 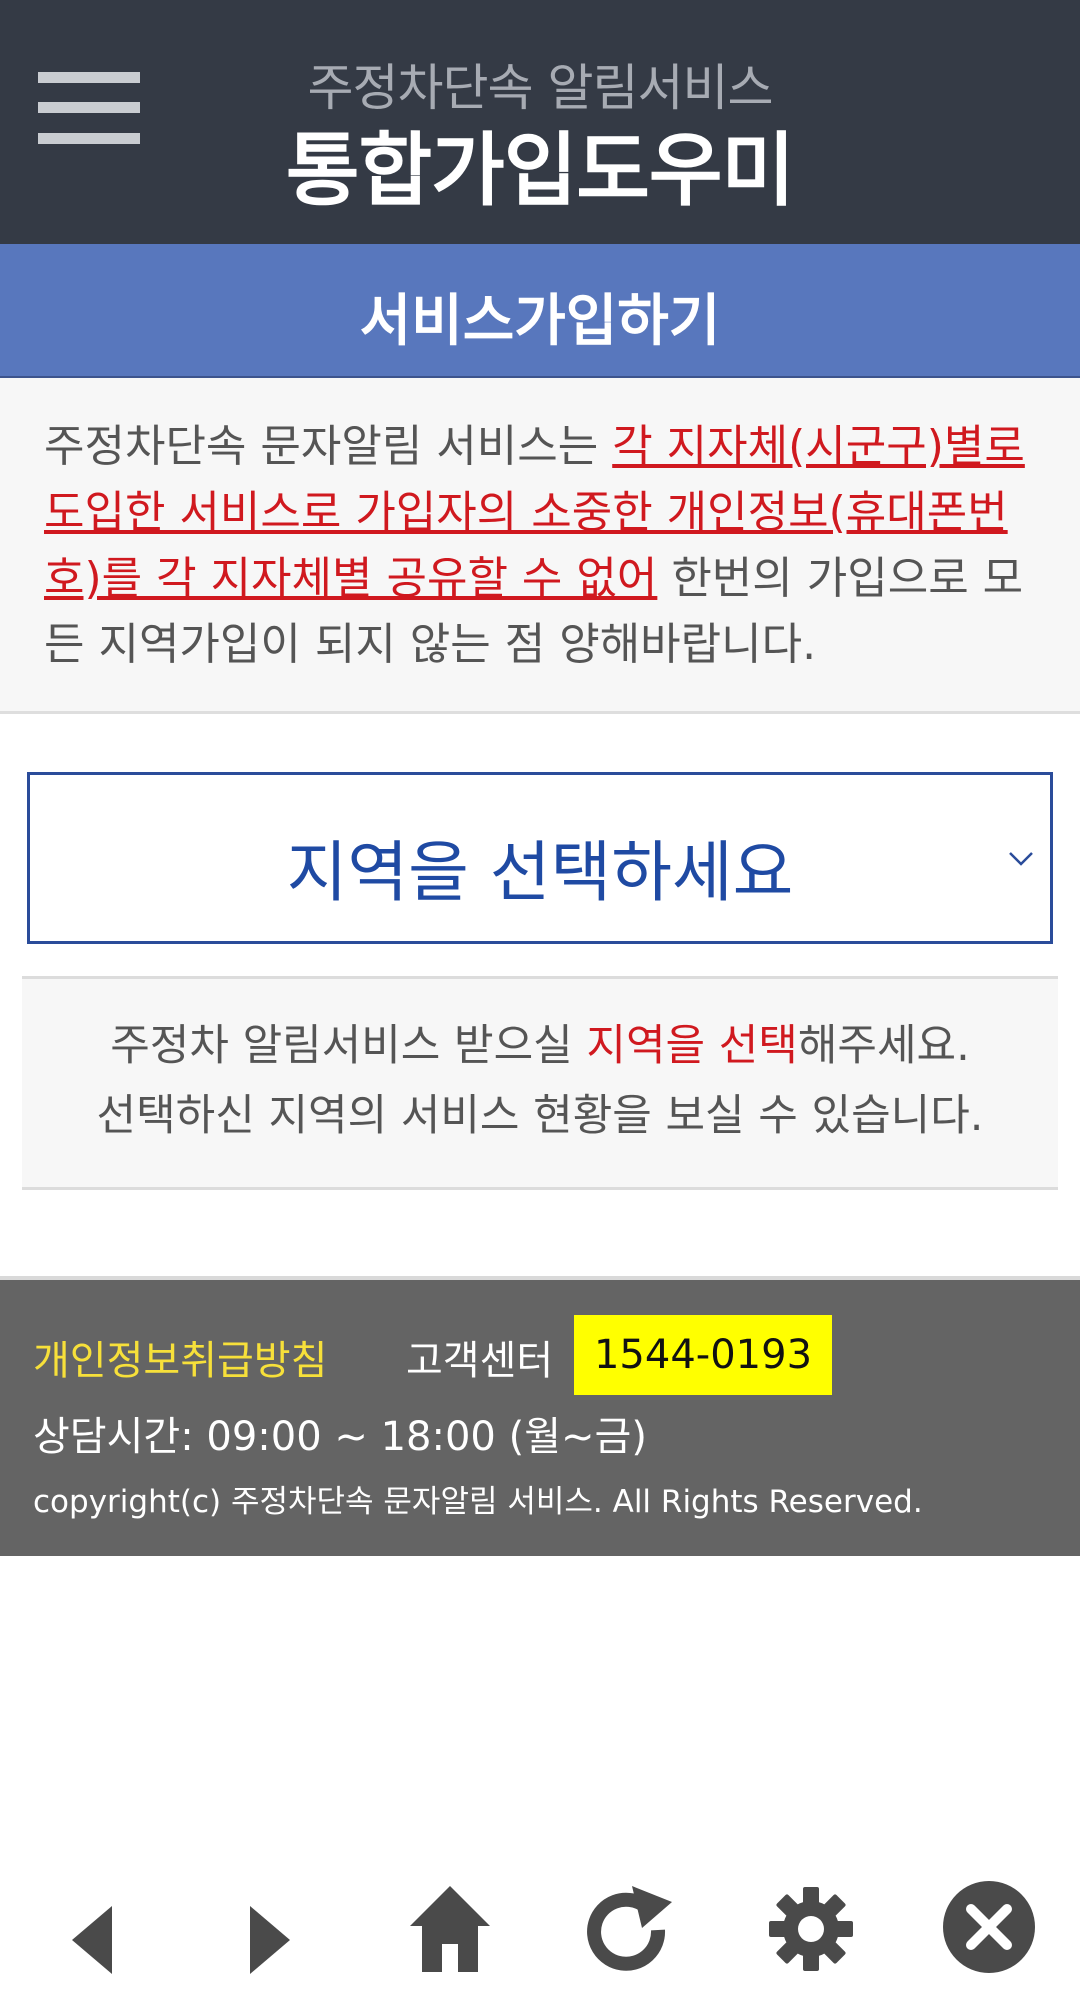 What do you see at coordinates (540, 122) in the screenshot?
I see `app-header: 주정차단속 알림서비스 통합가입도우미` at bounding box center [540, 122].